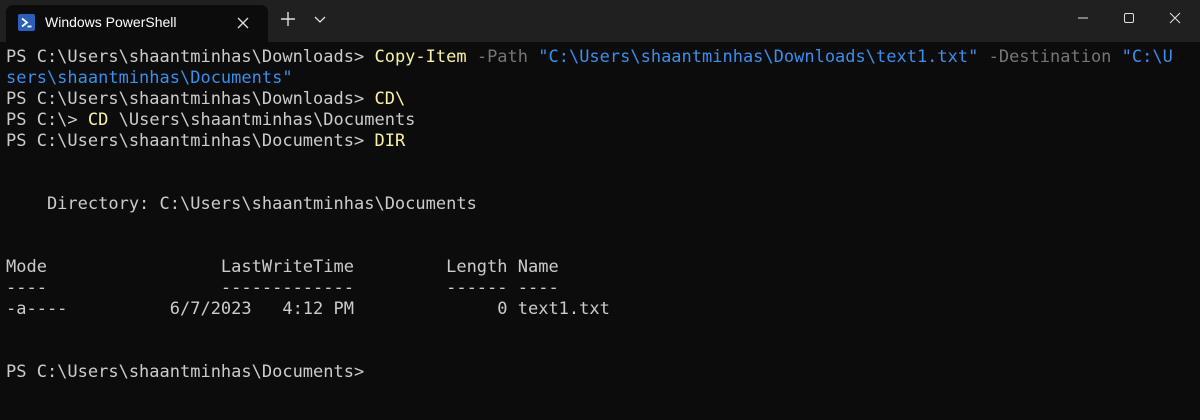  I want to click on close-window-button, so click(1175, 18).